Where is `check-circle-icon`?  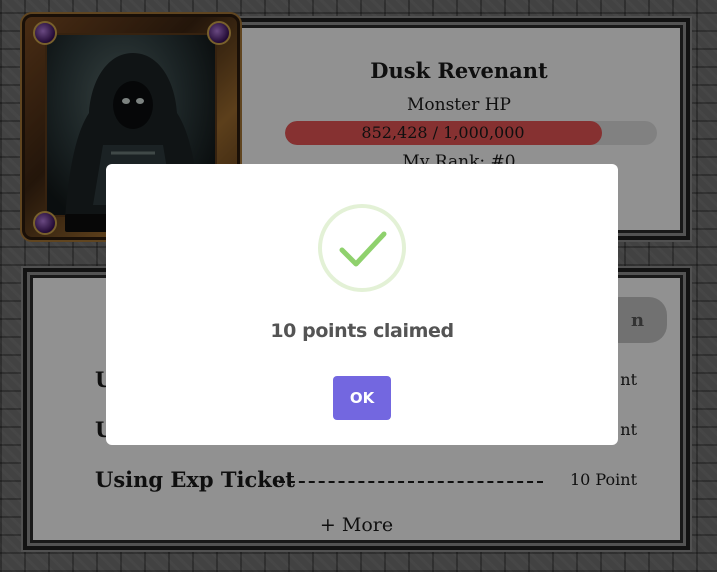 check-circle-icon is located at coordinates (363, 249).